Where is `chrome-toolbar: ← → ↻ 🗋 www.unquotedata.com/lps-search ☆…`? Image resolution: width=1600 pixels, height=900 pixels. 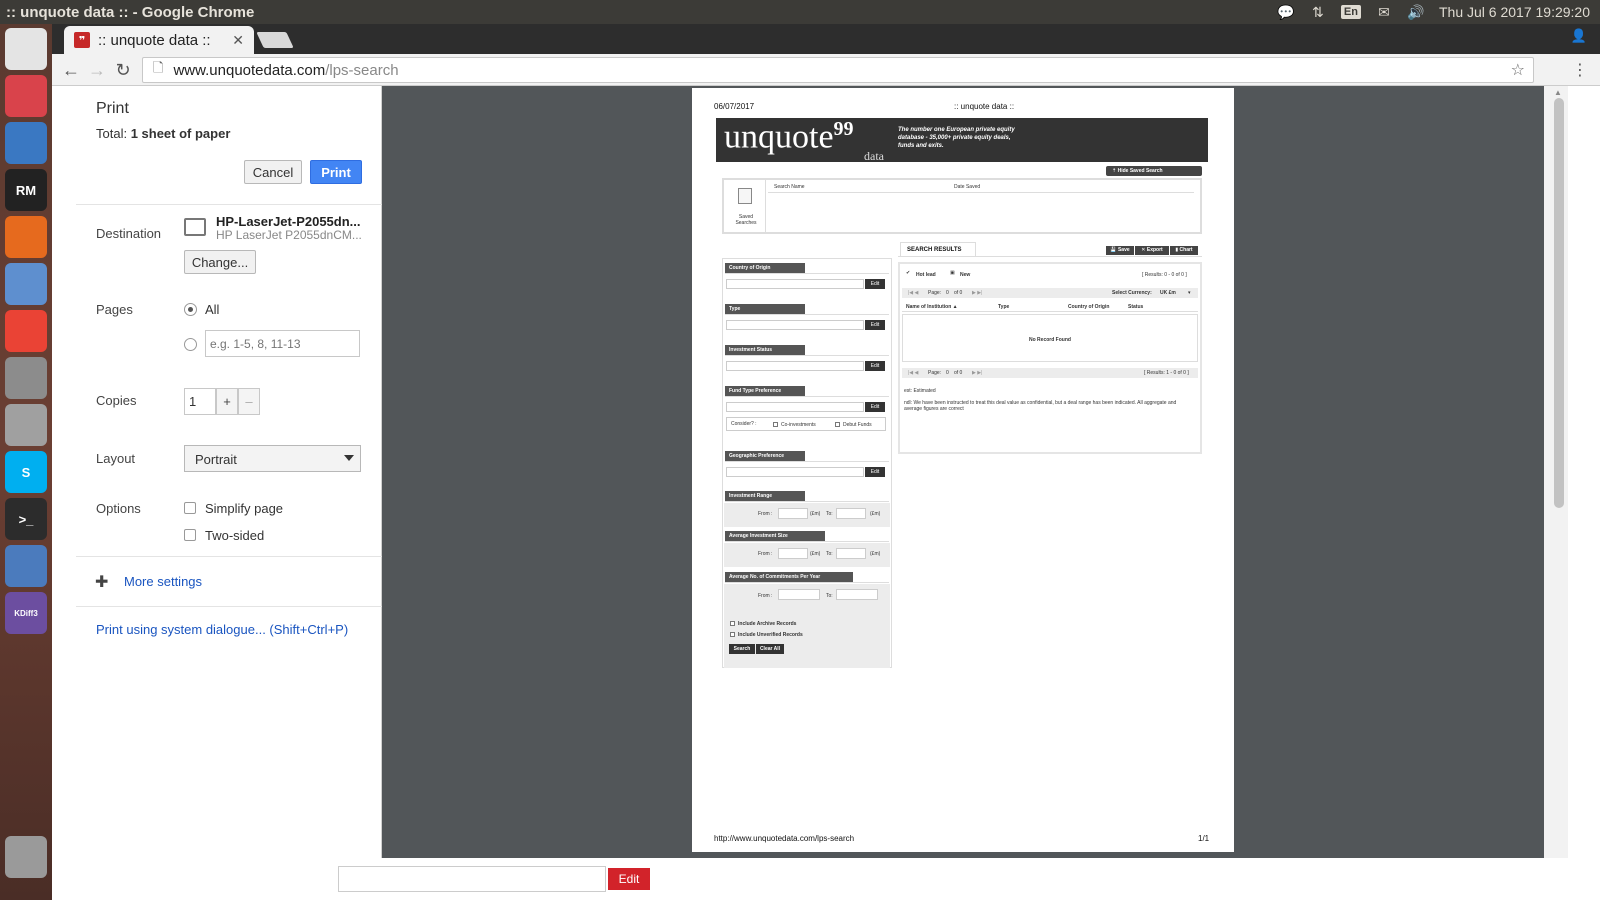
chrome-toolbar: ← → ↻ 🗋 www.unquotedata.com/lps-search ☆… is located at coordinates (826, 70).